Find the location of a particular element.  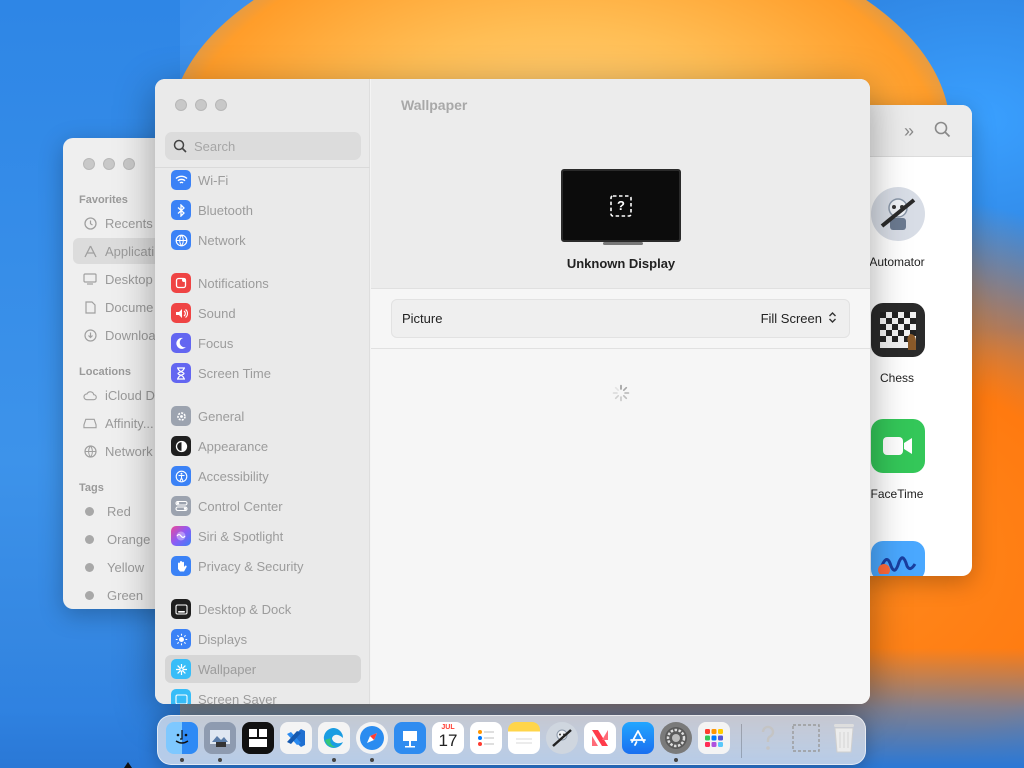

sidebar-item-label: Docume is located at coordinates (129, 307).